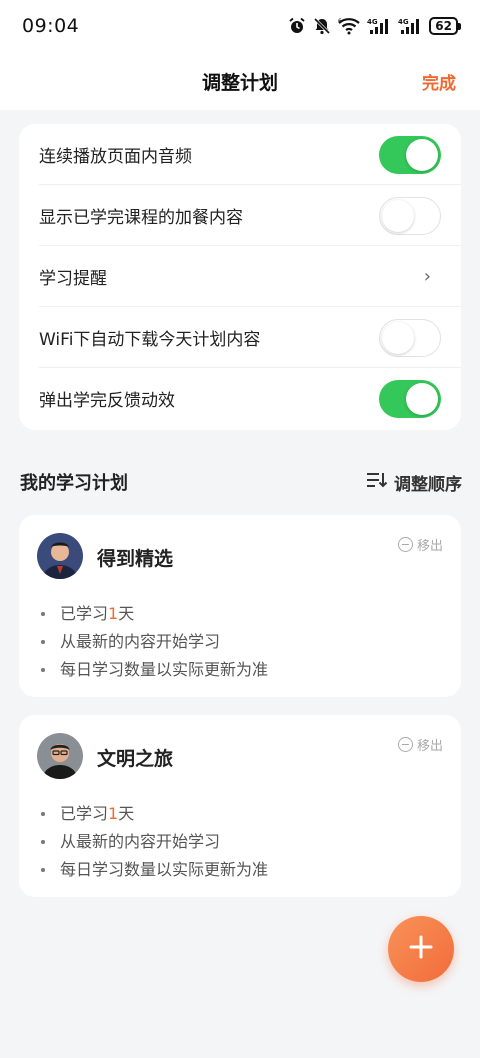  Describe the element at coordinates (439, 81) in the screenshot. I see `done-button: 完成` at that location.